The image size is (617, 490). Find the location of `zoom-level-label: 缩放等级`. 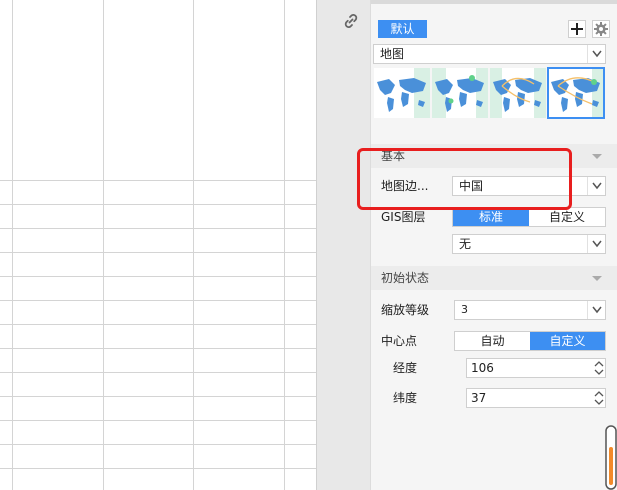

zoom-level-label: 缩放等级 is located at coordinates (405, 310).